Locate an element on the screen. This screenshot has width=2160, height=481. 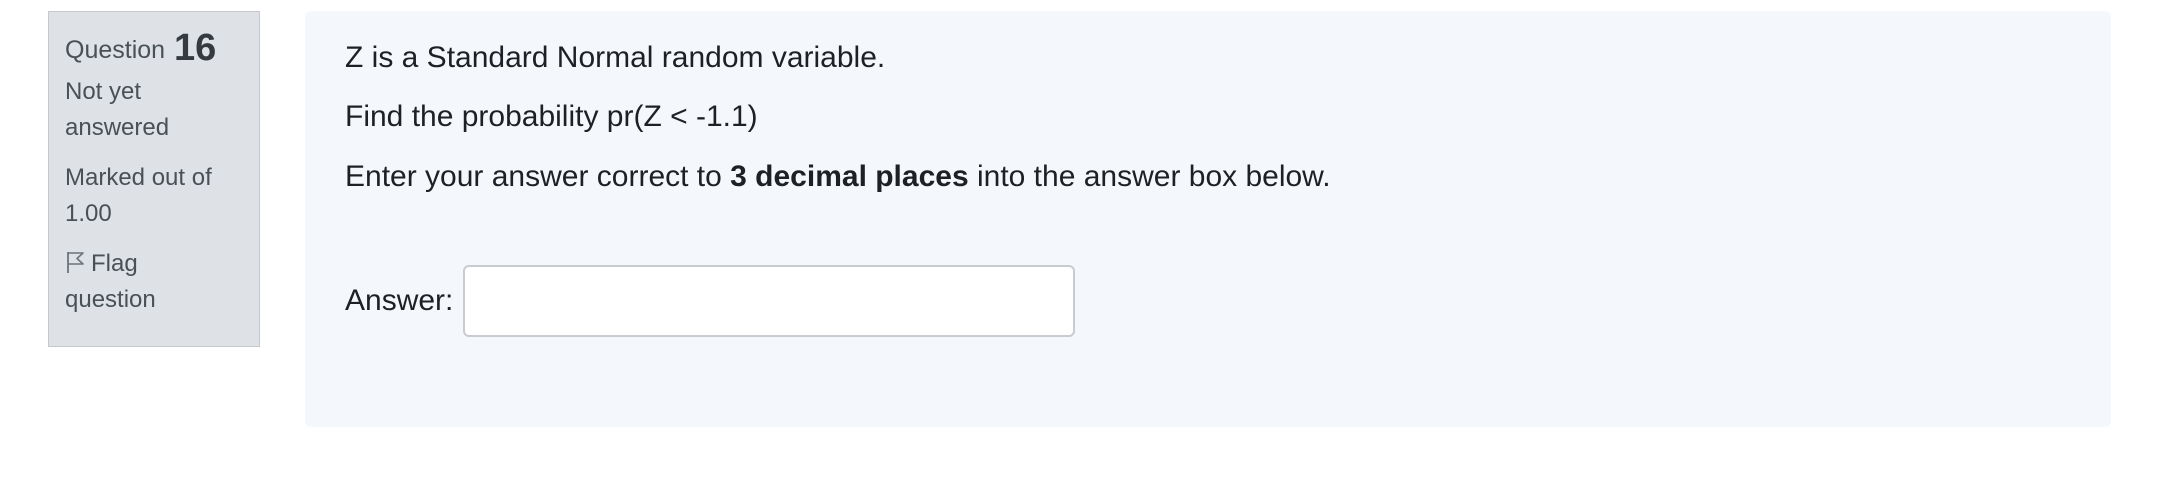
answer-input is located at coordinates (769, 301).